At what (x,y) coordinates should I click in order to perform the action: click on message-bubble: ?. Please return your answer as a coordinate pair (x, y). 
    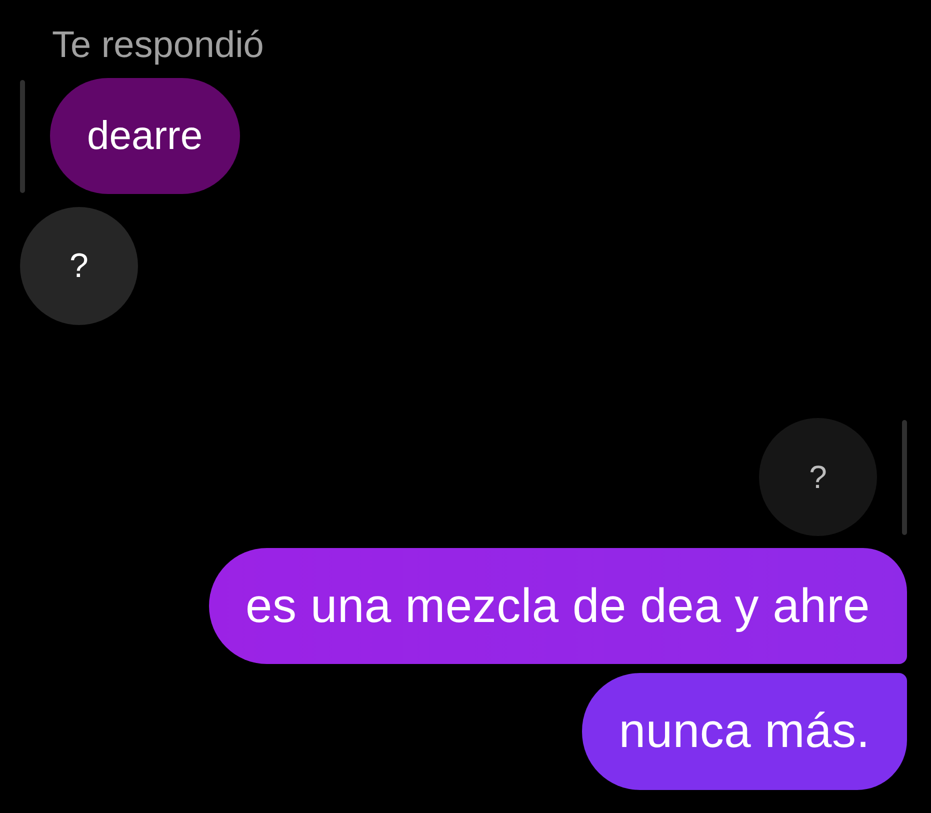
    Looking at the image, I should click on (79, 266).